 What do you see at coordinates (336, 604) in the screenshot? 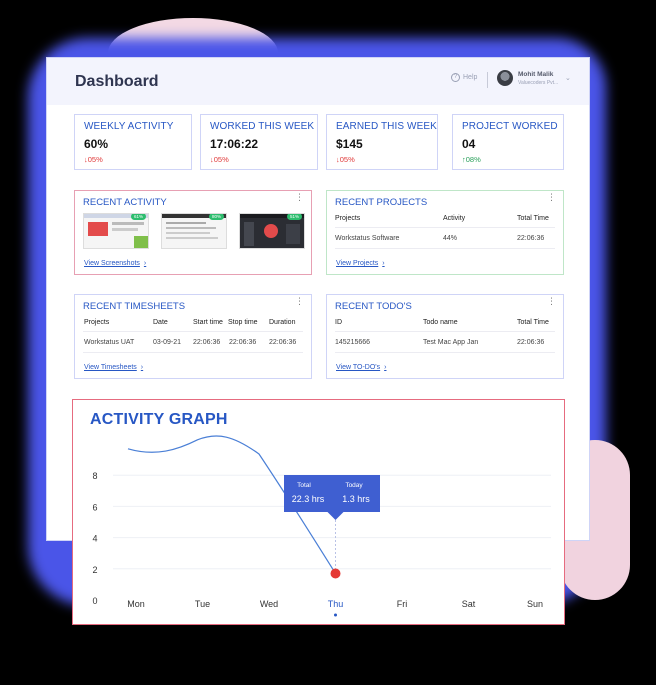
I see `x-tick-label: Thu` at bounding box center [336, 604].